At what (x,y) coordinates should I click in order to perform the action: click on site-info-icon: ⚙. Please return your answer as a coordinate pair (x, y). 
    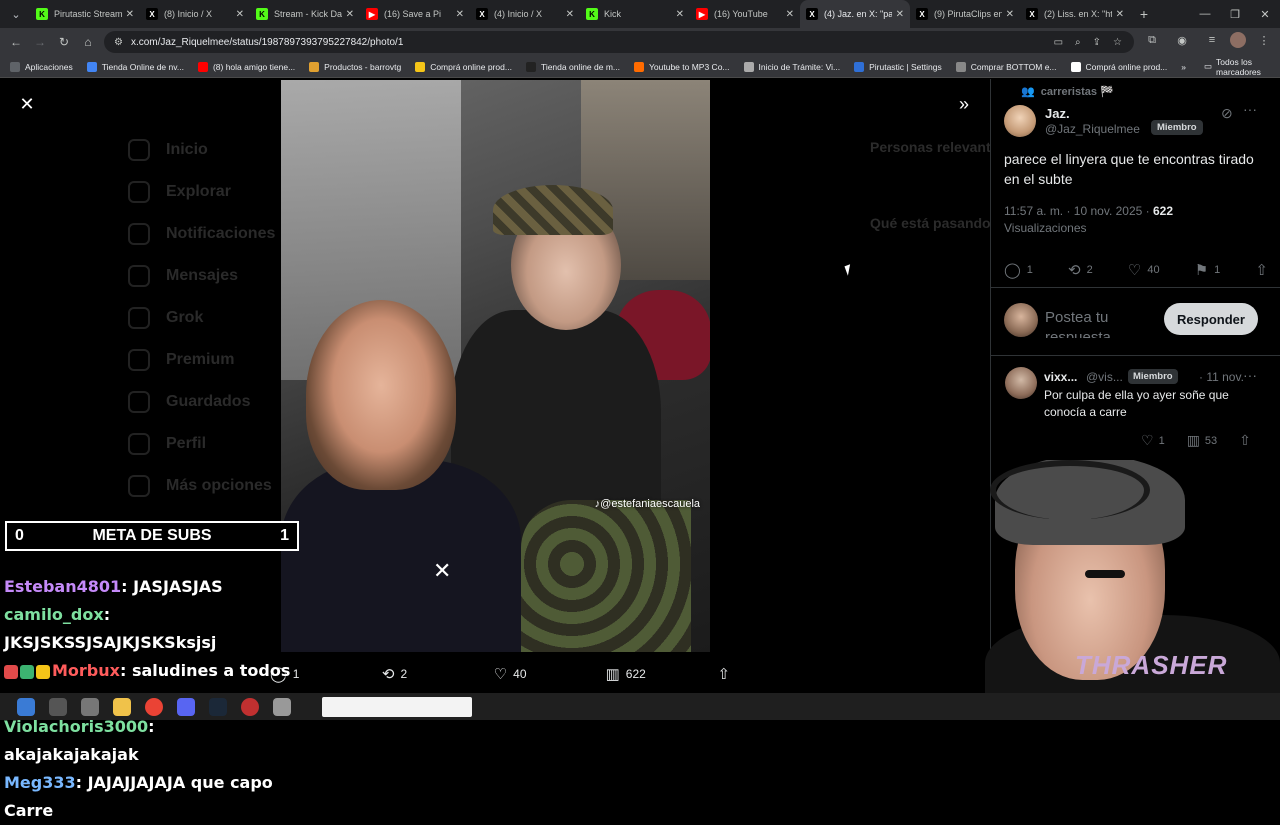
    Looking at the image, I should click on (118, 42).